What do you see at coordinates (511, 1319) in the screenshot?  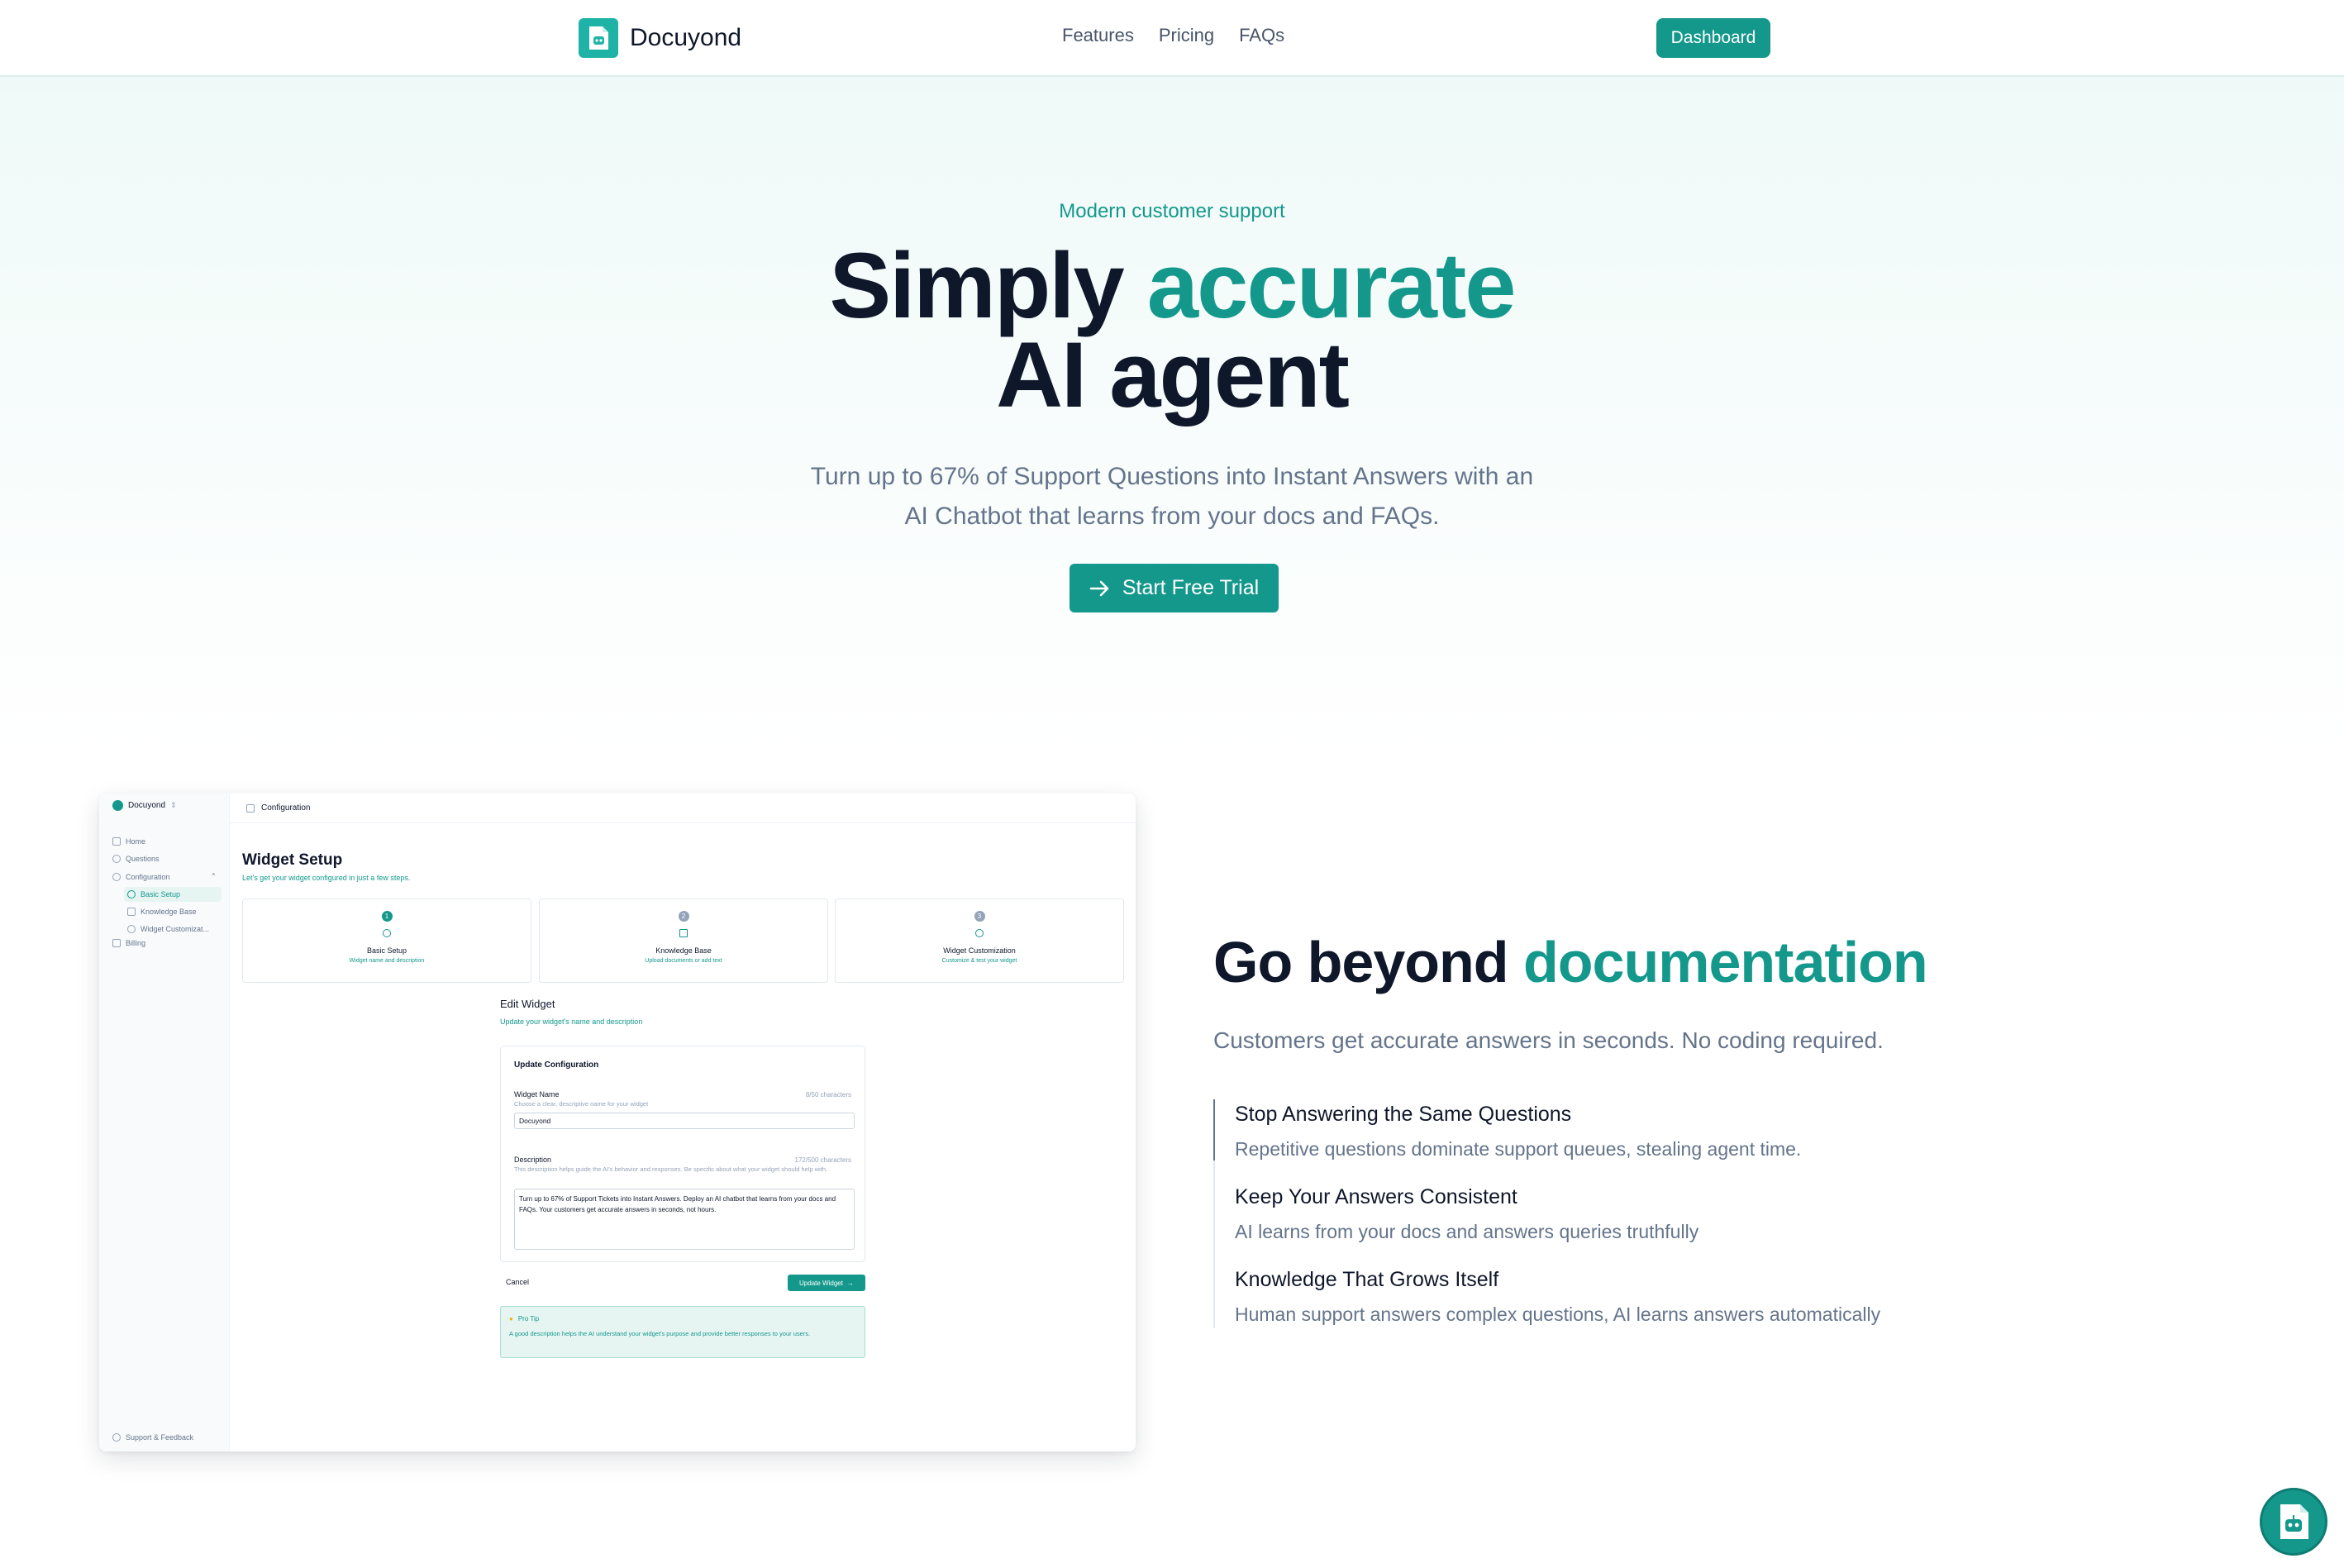 I see `lightbulb-icon: ●` at bounding box center [511, 1319].